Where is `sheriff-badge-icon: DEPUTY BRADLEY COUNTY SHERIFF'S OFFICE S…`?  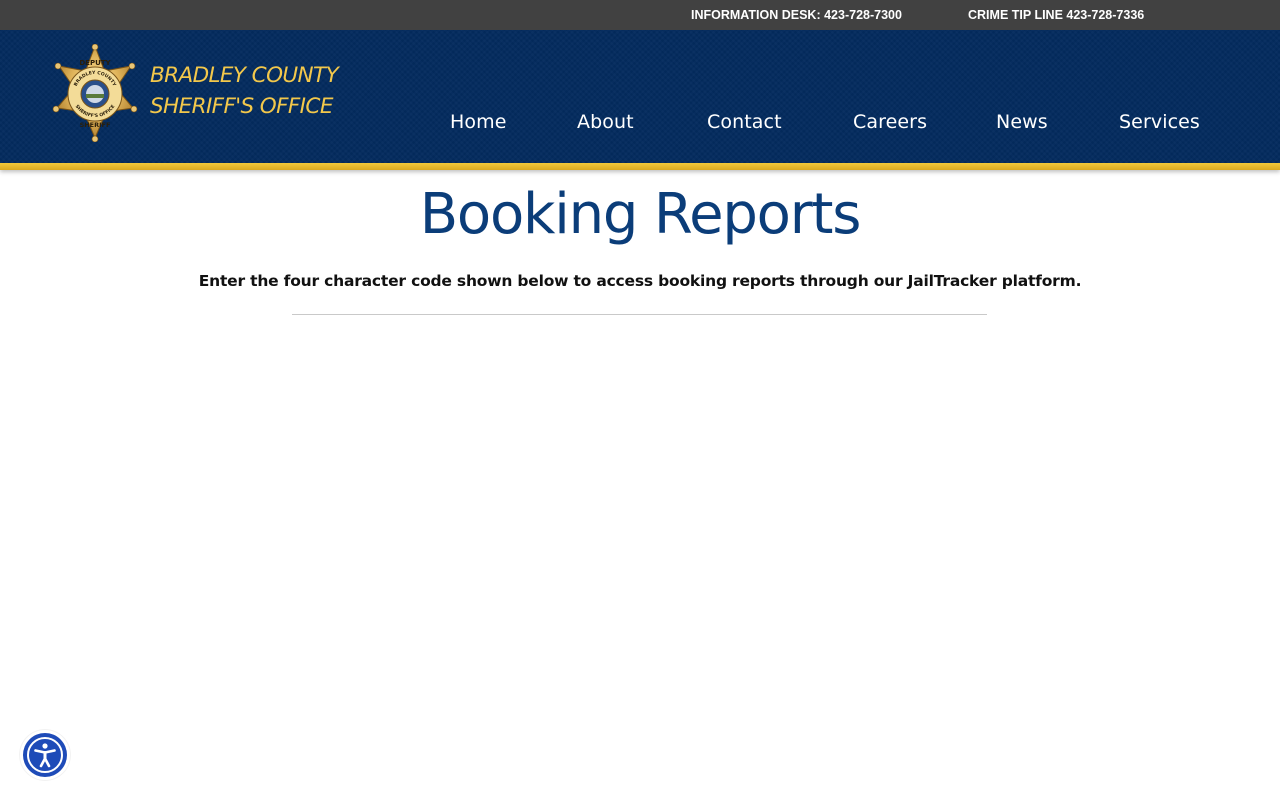 sheriff-badge-icon: DEPUTY BRADLEY COUNTY SHERIFF'S OFFICE S… is located at coordinates (95, 93).